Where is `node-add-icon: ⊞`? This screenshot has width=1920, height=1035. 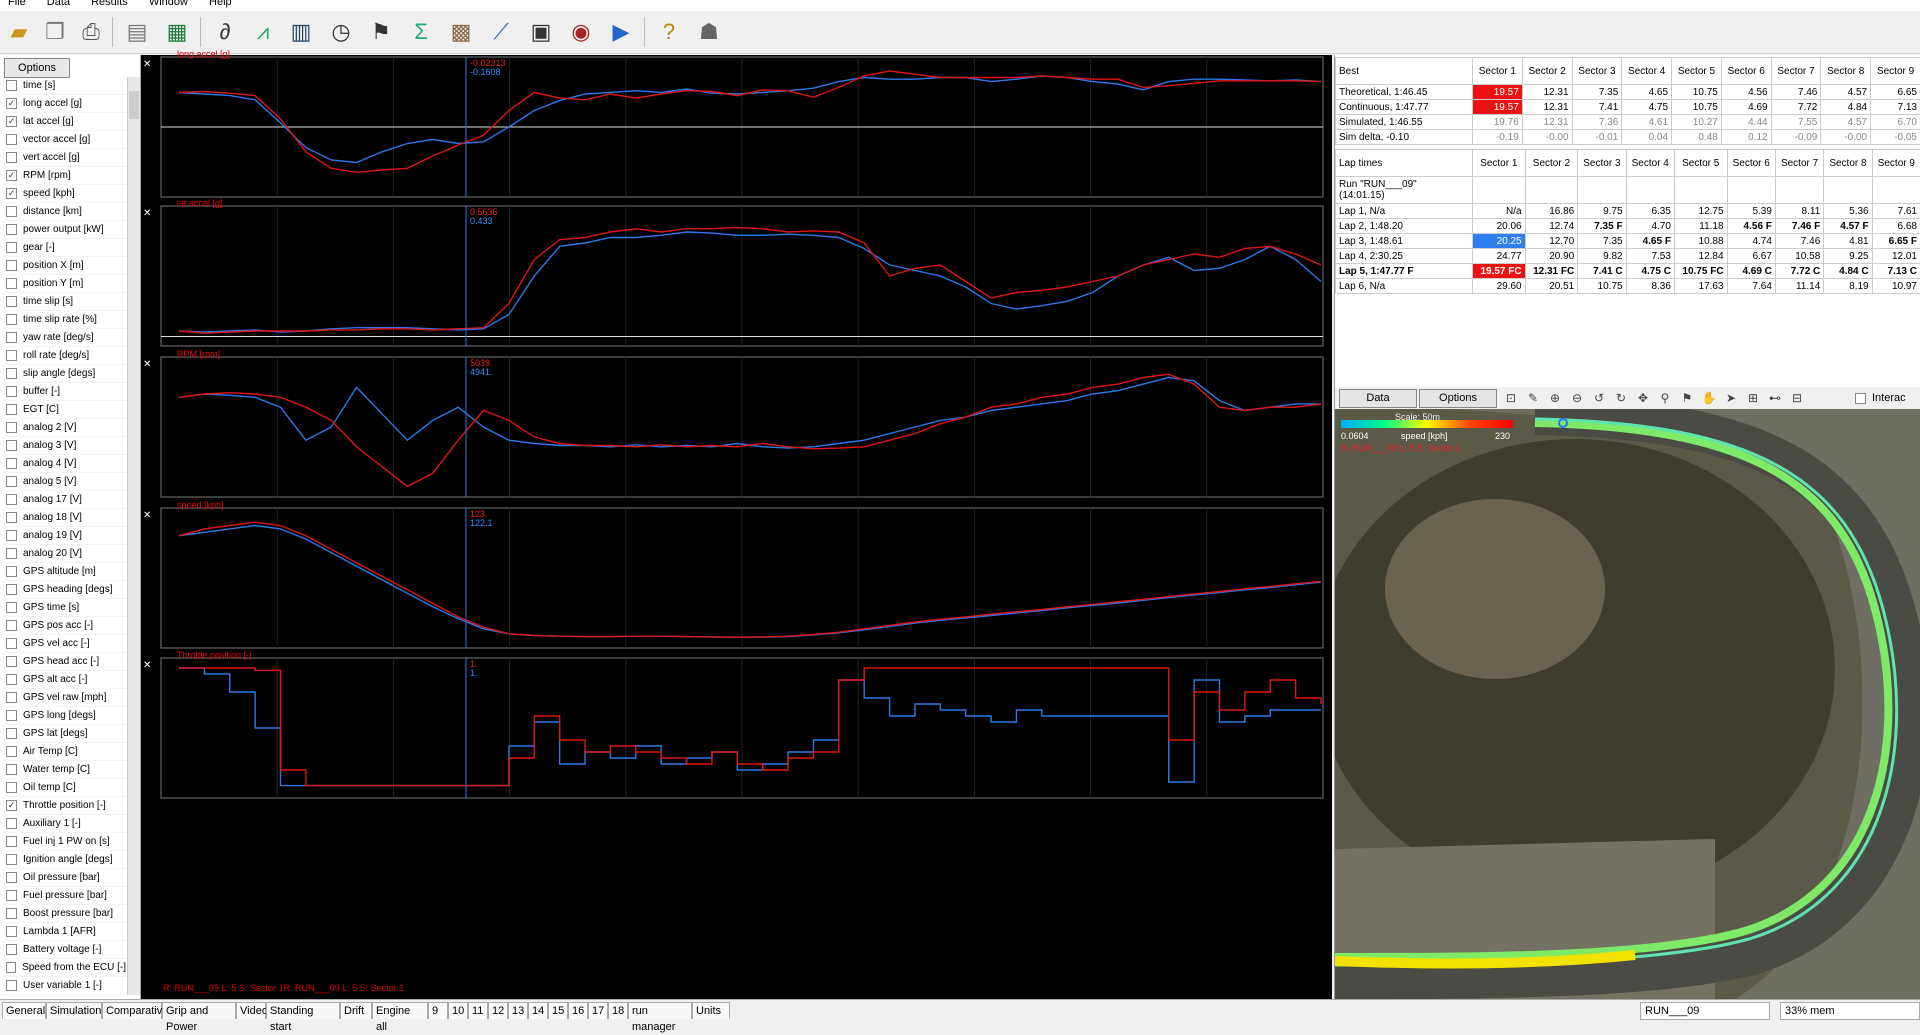 node-add-icon: ⊞ is located at coordinates (1753, 398).